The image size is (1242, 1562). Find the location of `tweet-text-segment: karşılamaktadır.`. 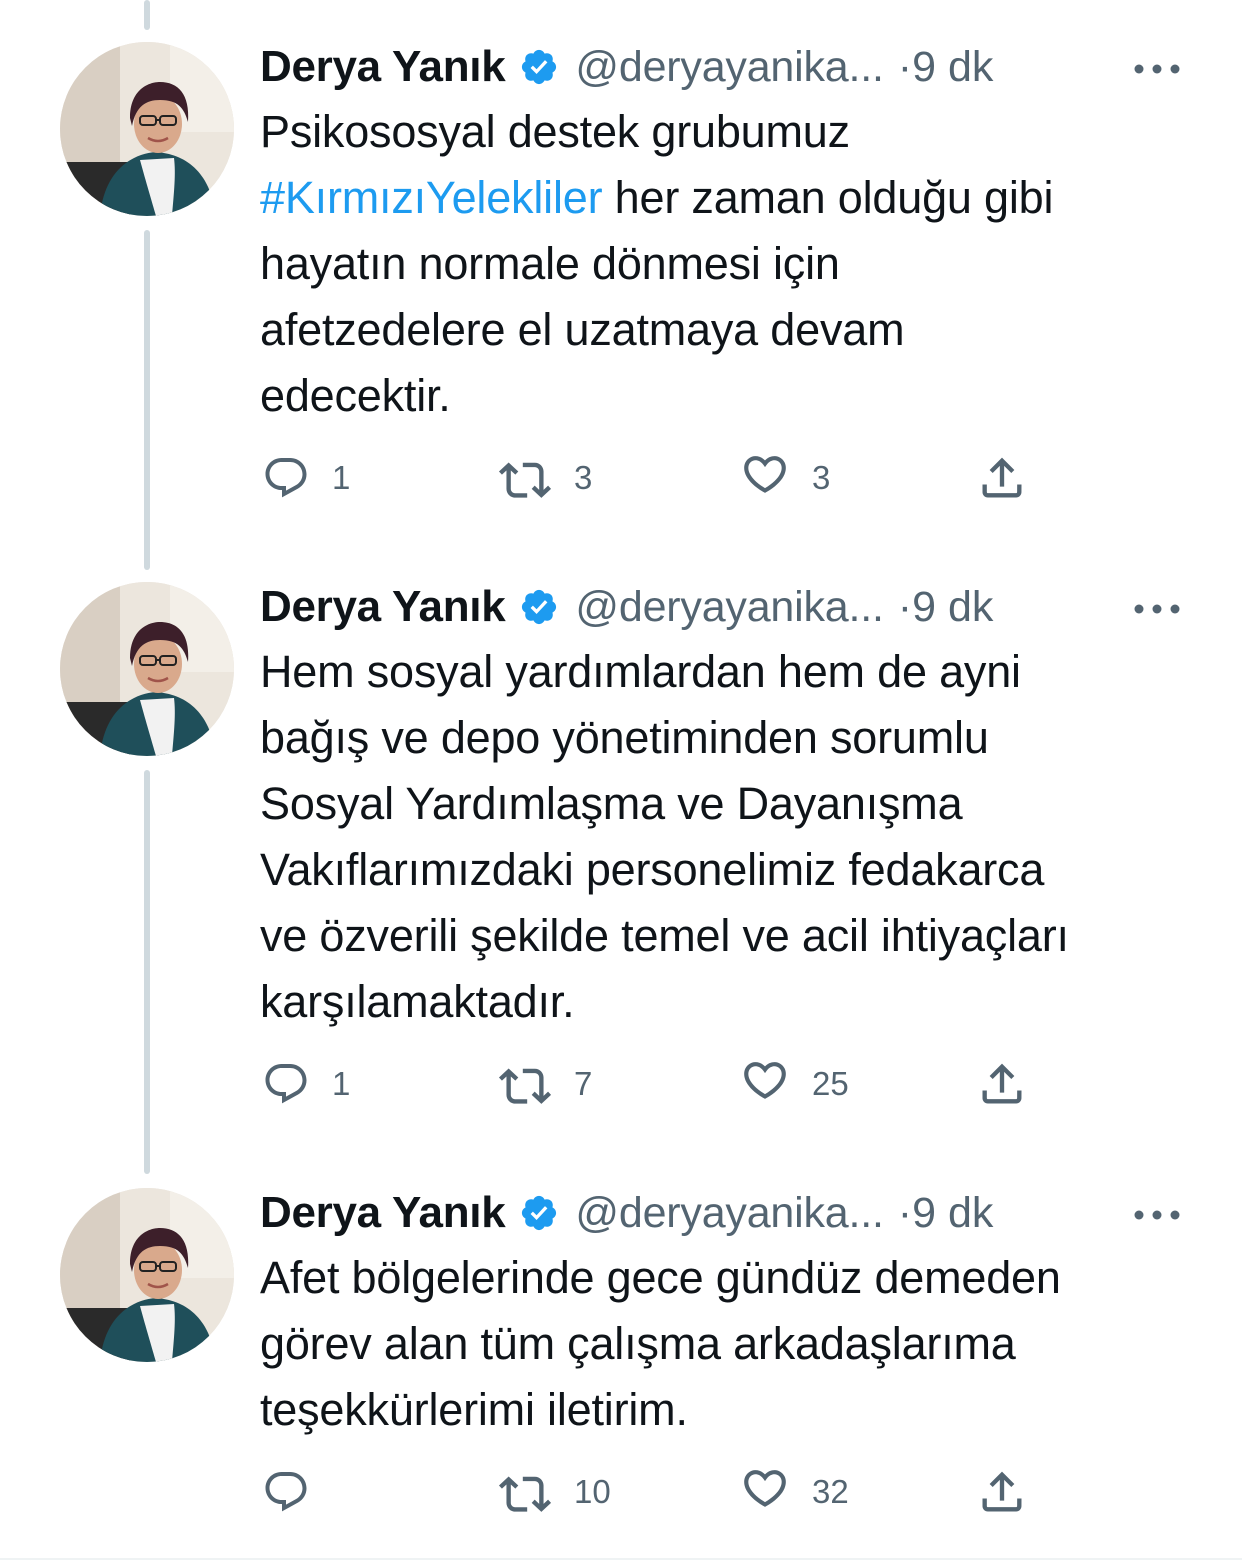

tweet-text-segment: karşılamaktadır. is located at coordinates (417, 1001).